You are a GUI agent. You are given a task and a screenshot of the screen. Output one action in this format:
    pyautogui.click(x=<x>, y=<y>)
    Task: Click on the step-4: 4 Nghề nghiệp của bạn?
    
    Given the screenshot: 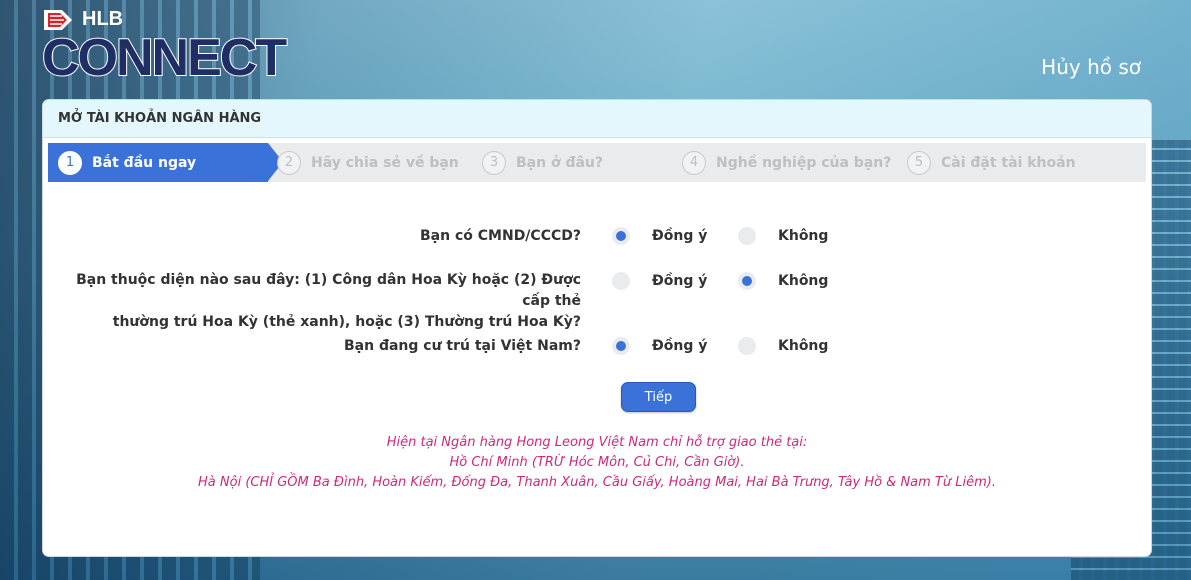 What is the action you would take?
    pyautogui.click(x=786, y=162)
    